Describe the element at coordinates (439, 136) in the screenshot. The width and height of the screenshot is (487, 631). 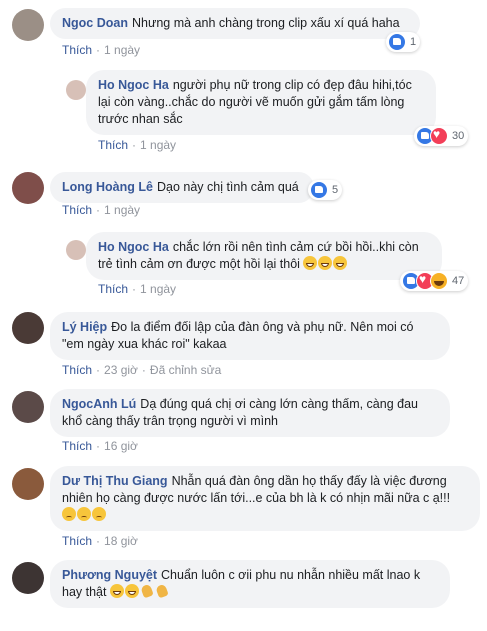
I see `love-reaction-icon` at that location.